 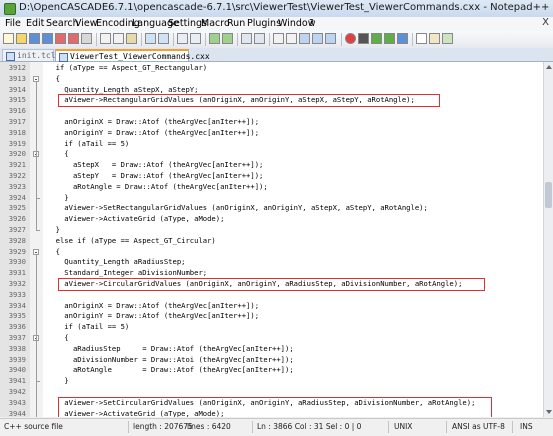 I want to click on code-text: Quantity_Length aRadiusStep;, so click(x=116, y=262).